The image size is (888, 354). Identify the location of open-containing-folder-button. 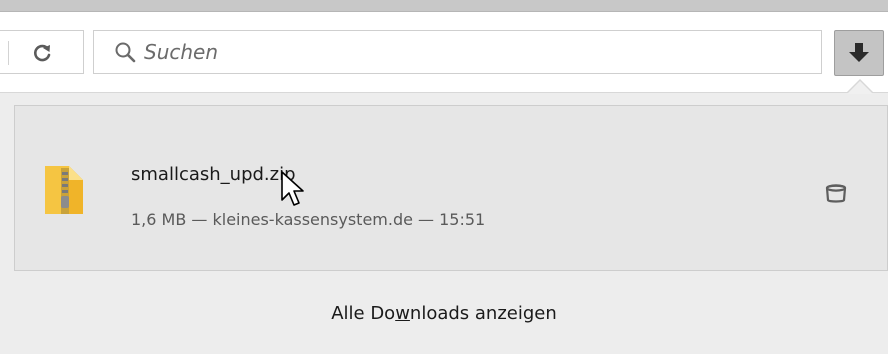
(836, 193).